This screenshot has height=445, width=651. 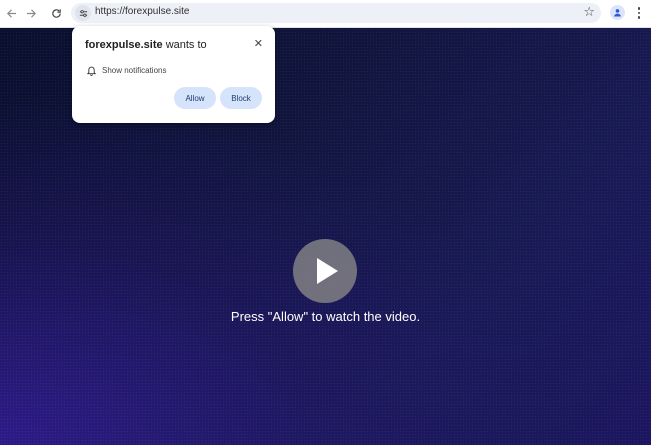 I want to click on play-icon, so click(x=327, y=271).